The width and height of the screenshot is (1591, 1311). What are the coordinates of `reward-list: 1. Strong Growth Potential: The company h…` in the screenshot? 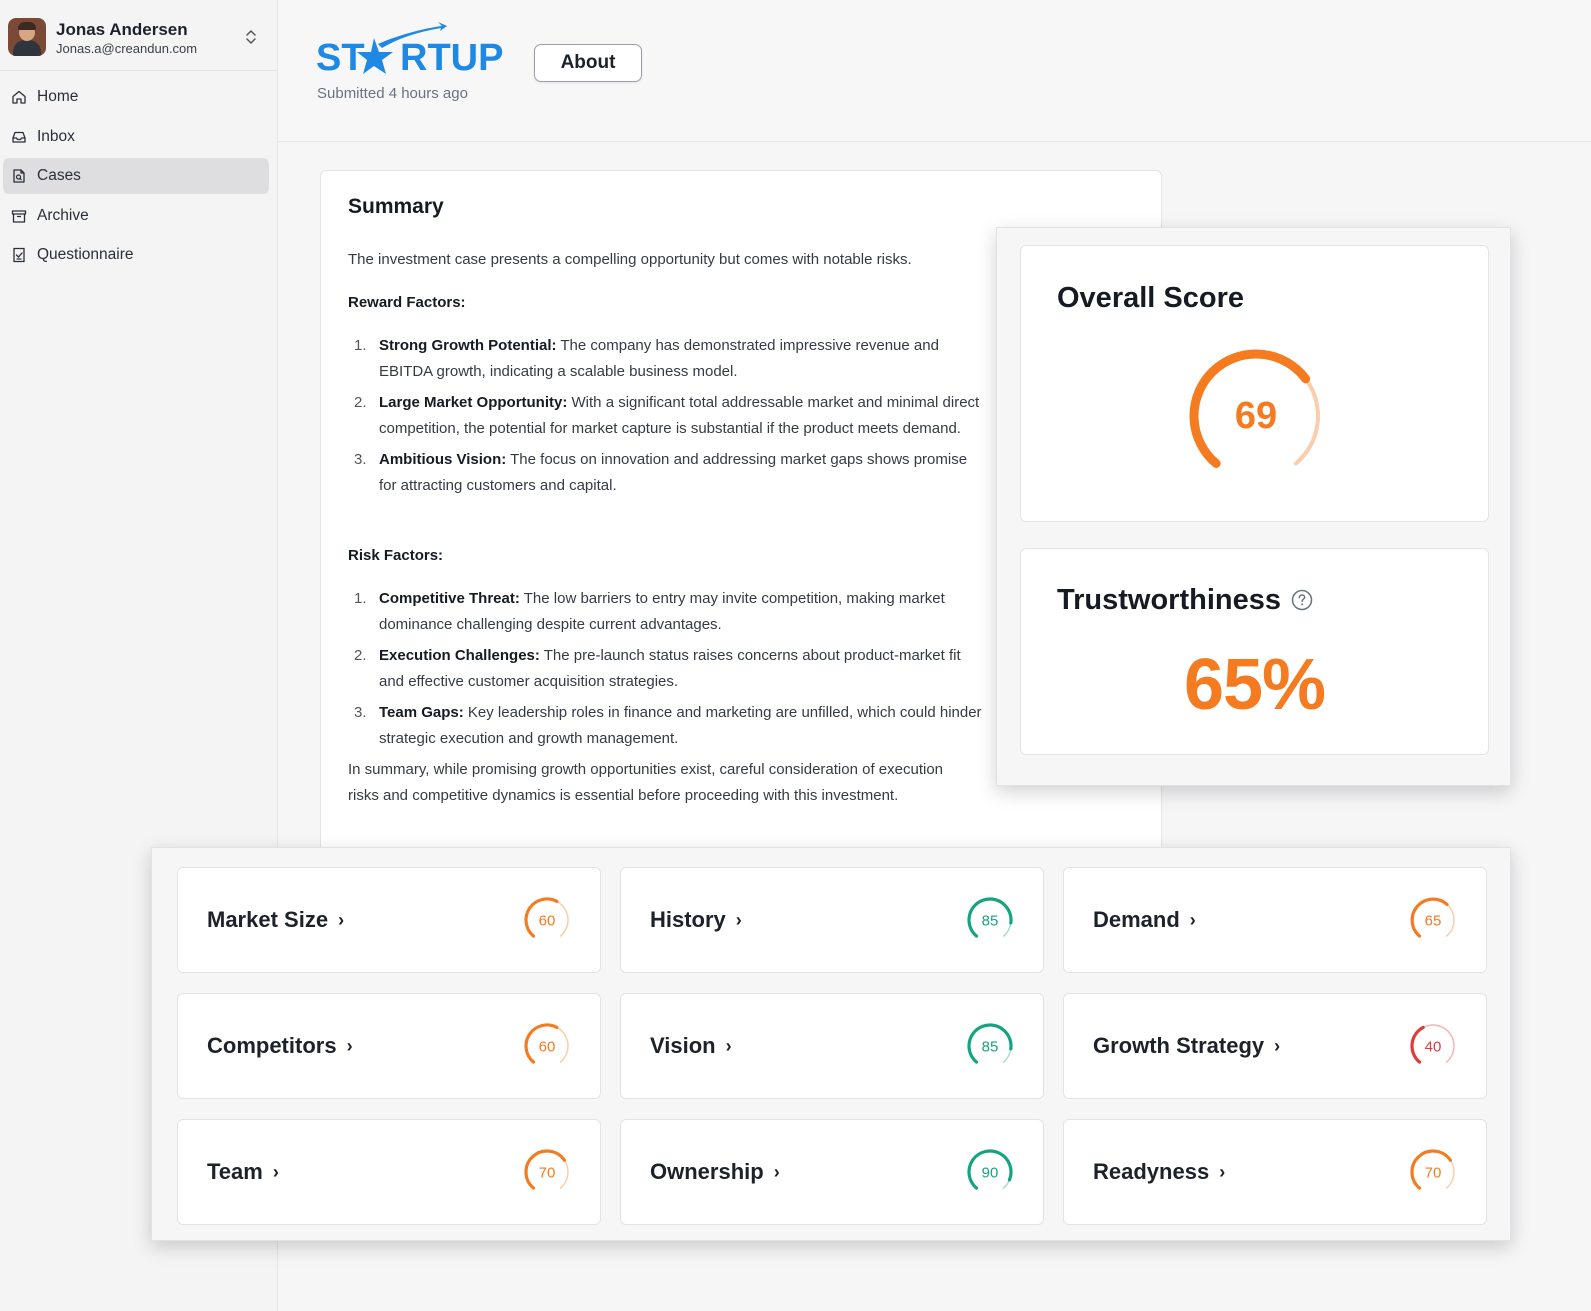 It's located at (668, 418).